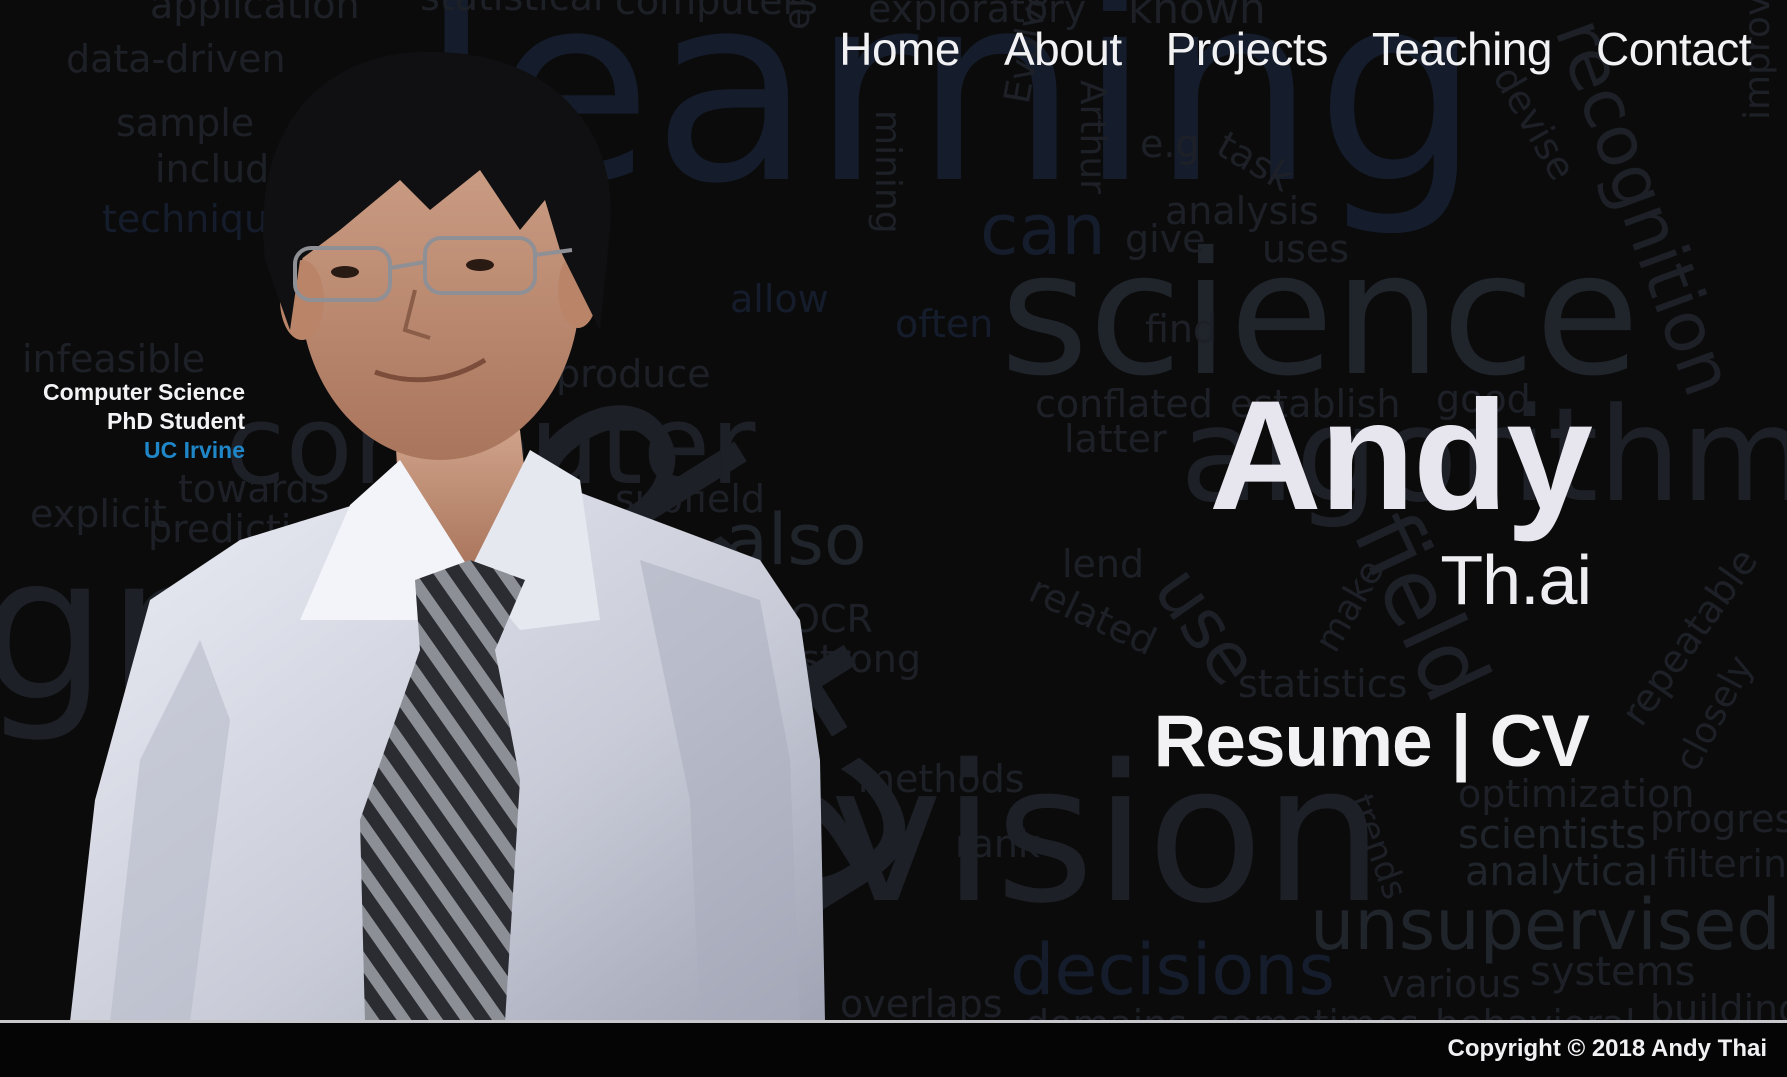  I want to click on nav-contact-link: Contact, so click(1674, 49).